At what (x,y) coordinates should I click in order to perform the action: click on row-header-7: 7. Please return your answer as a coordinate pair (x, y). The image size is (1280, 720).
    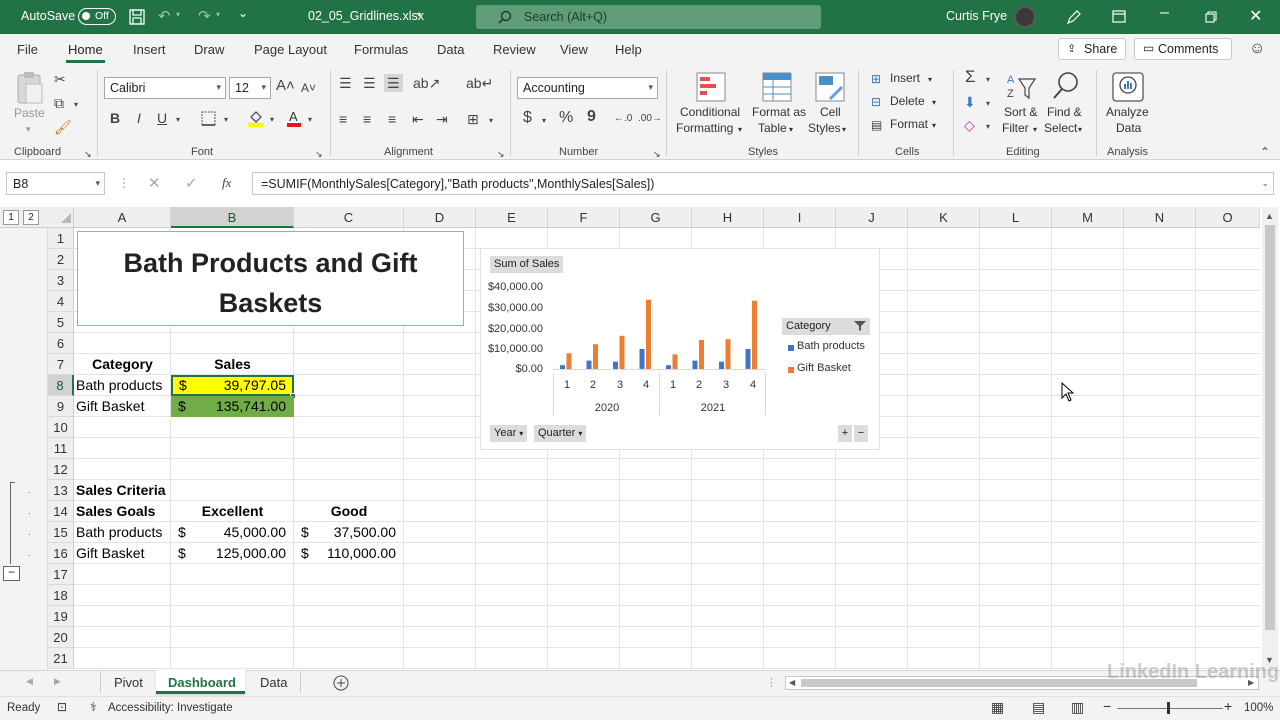
    Looking at the image, I should click on (61, 364).